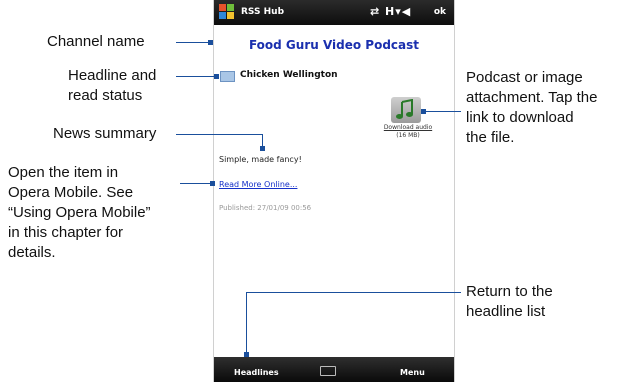  What do you see at coordinates (210, 42) in the screenshot?
I see `marker-channel-name` at bounding box center [210, 42].